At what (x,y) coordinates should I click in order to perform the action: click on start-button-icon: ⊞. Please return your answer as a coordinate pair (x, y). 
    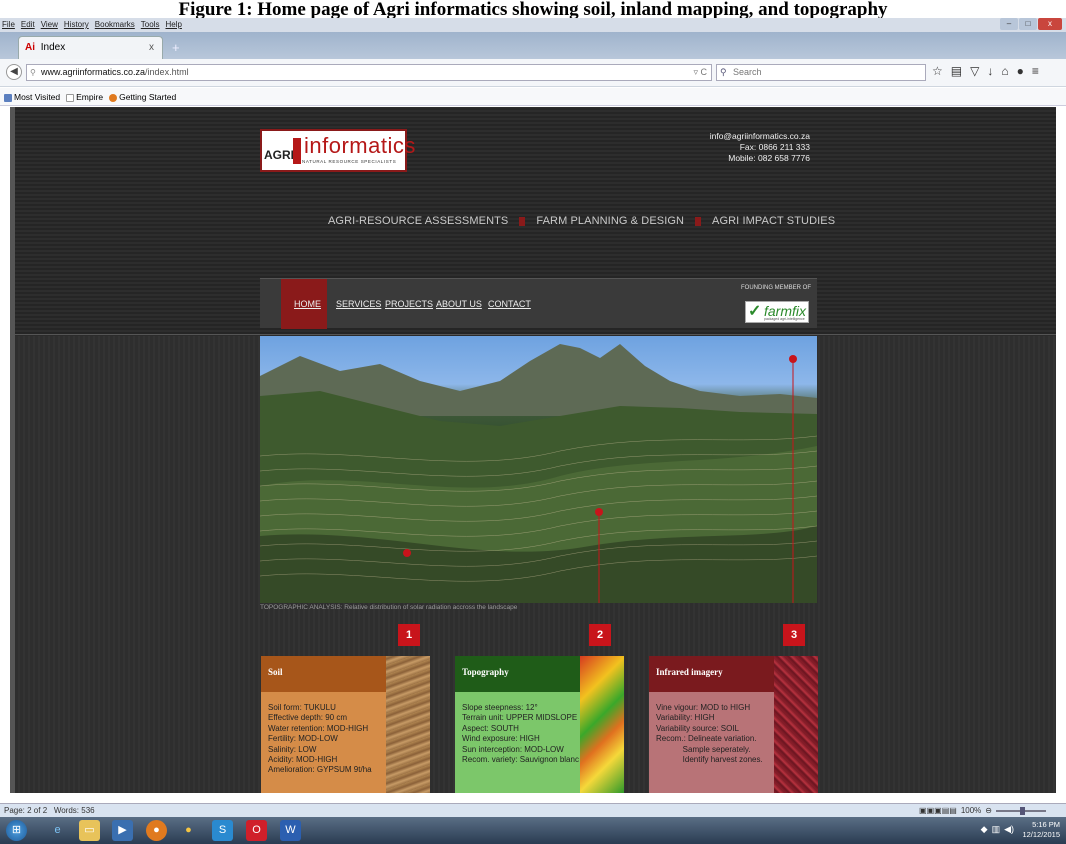
    Looking at the image, I should click on (16, 830).